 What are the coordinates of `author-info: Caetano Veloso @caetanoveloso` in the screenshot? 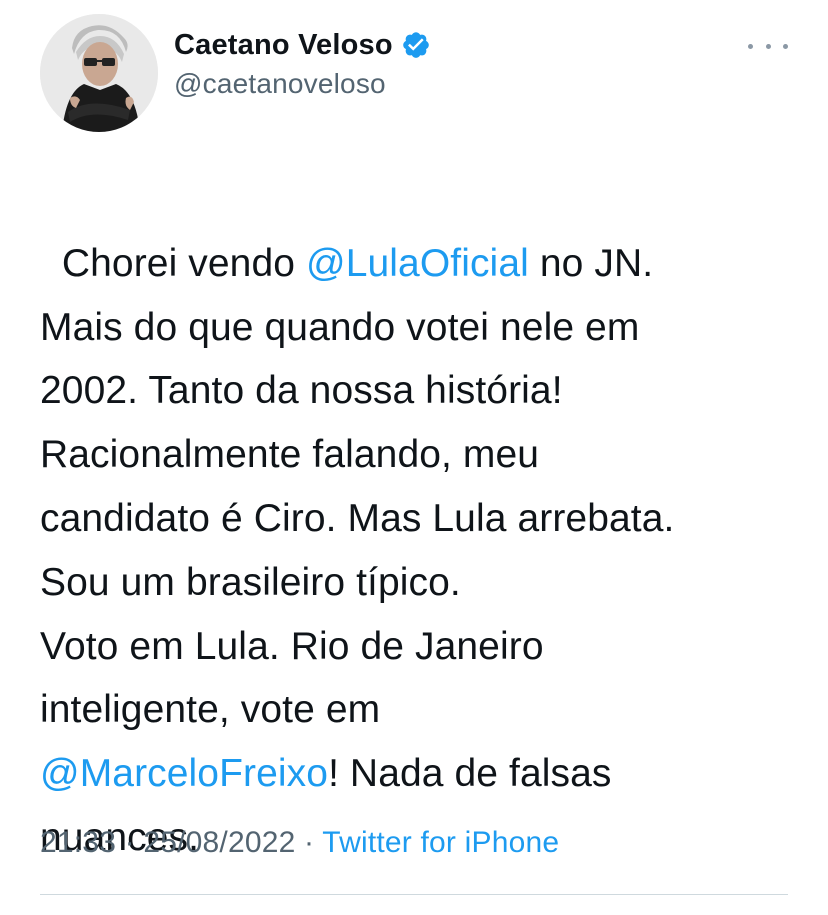 It's located at (302, 63).